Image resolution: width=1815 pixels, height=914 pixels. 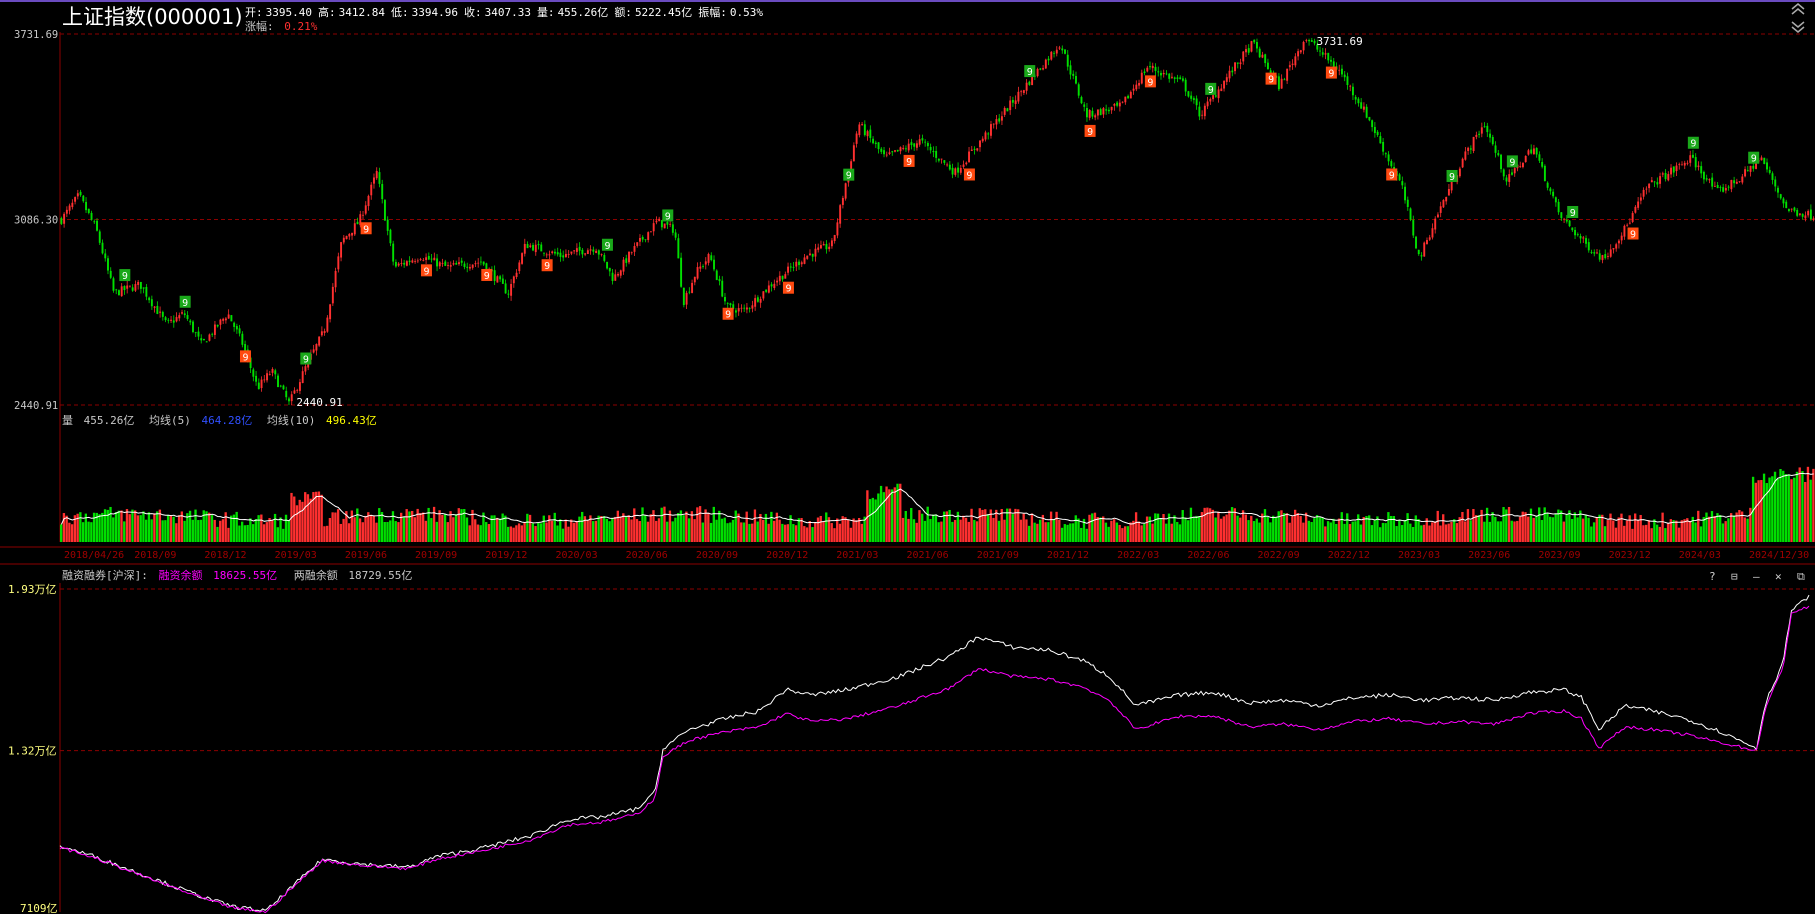 I want to click on panel-button: ⊟, so click(x=1734, y=576).